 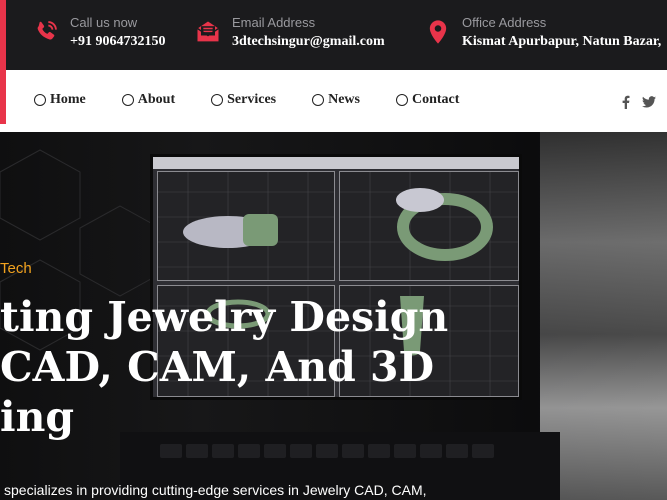 What do you see at coordinates (68, 99) in the screenshot?
I see `nav-label: Home` at bounding box center [68, 99].